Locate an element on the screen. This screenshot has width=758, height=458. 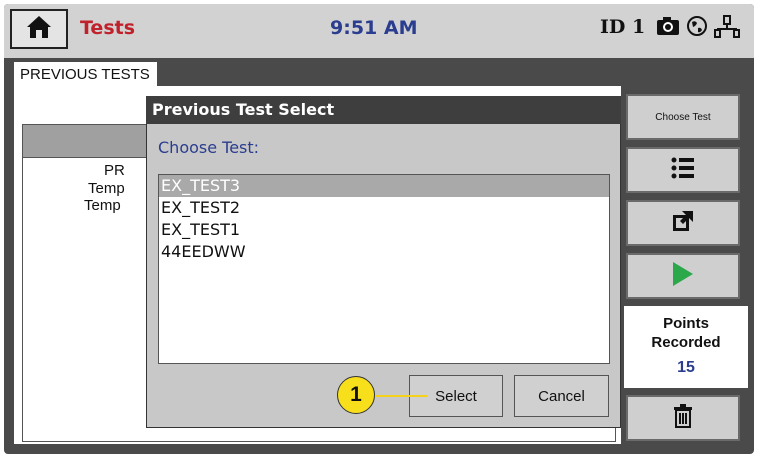
list-item: EX_TEST2 is located at coordinates (384, 208).